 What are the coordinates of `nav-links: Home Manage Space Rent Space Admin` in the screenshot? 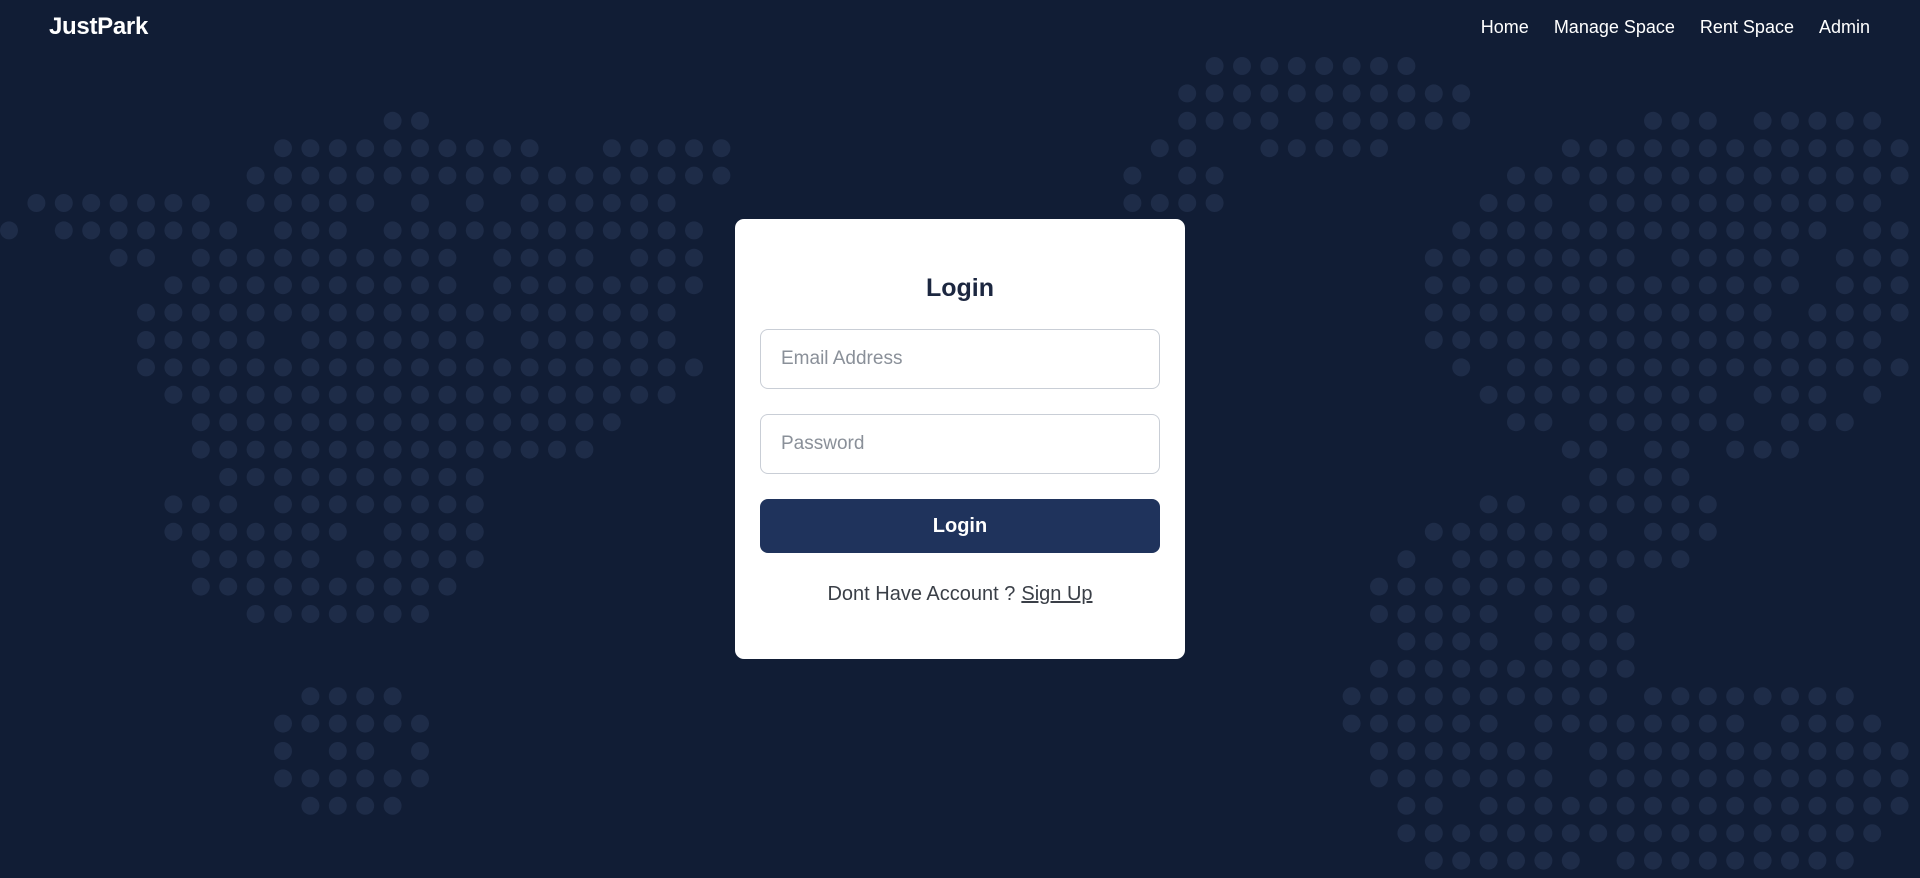 It's located at (1675, 27).